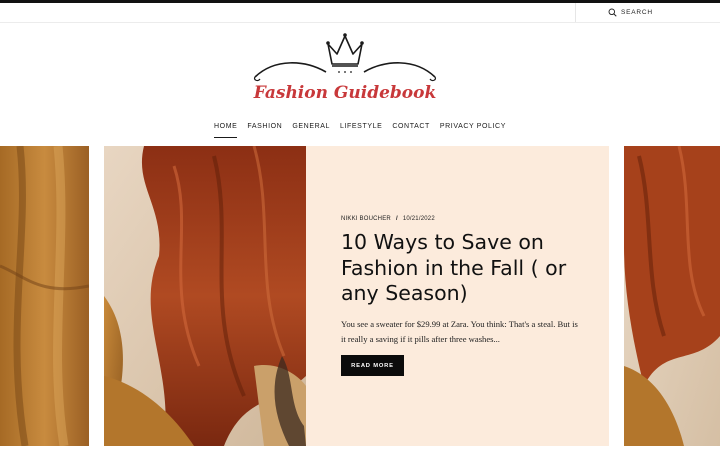 The image size is (720, 450). I want to click on slide-image-previous, so click(44, 296).